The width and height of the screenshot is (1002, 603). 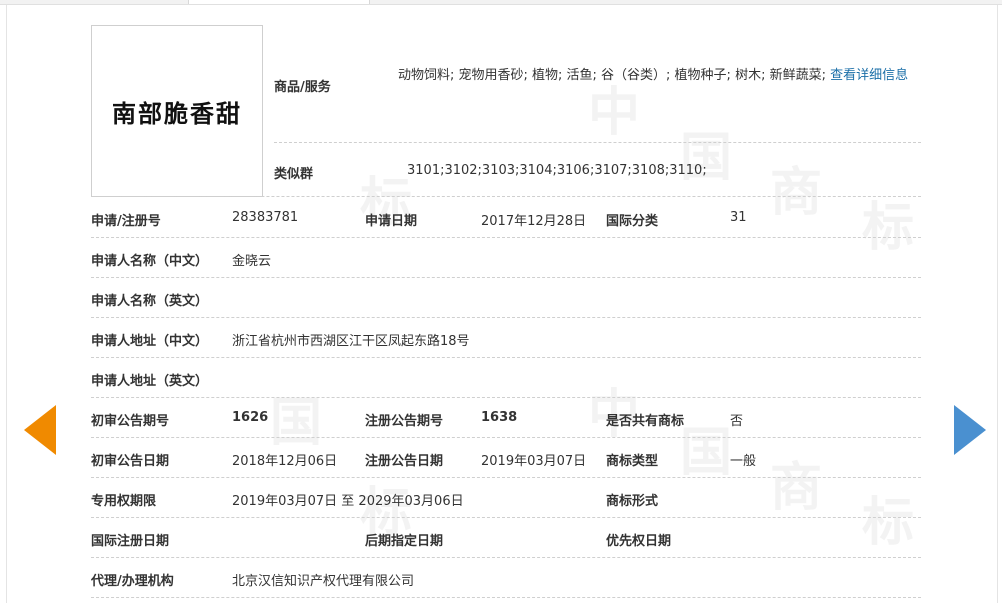 I want to click on agency-label: 代理/办理机构, so click(x=132, y=581).